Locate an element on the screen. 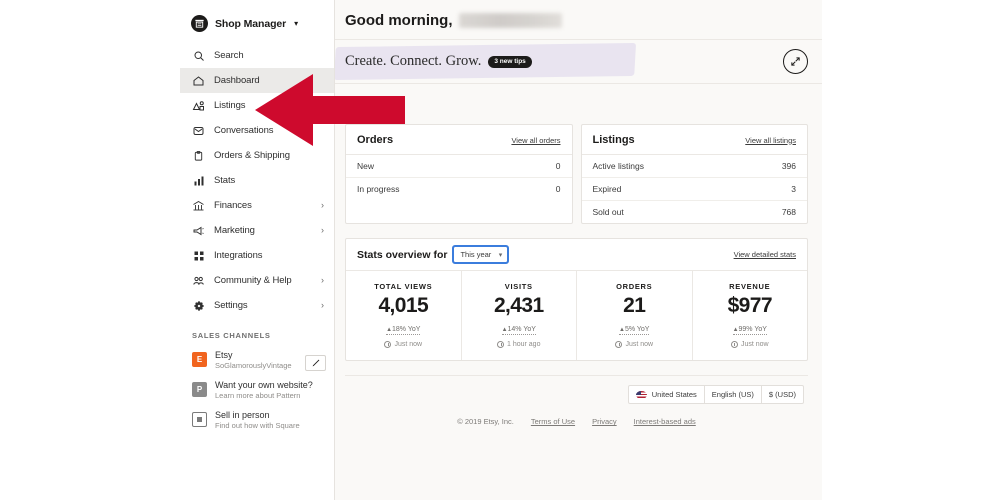  view-all-orders-link: View all orders is located at coordinates (535, 140).